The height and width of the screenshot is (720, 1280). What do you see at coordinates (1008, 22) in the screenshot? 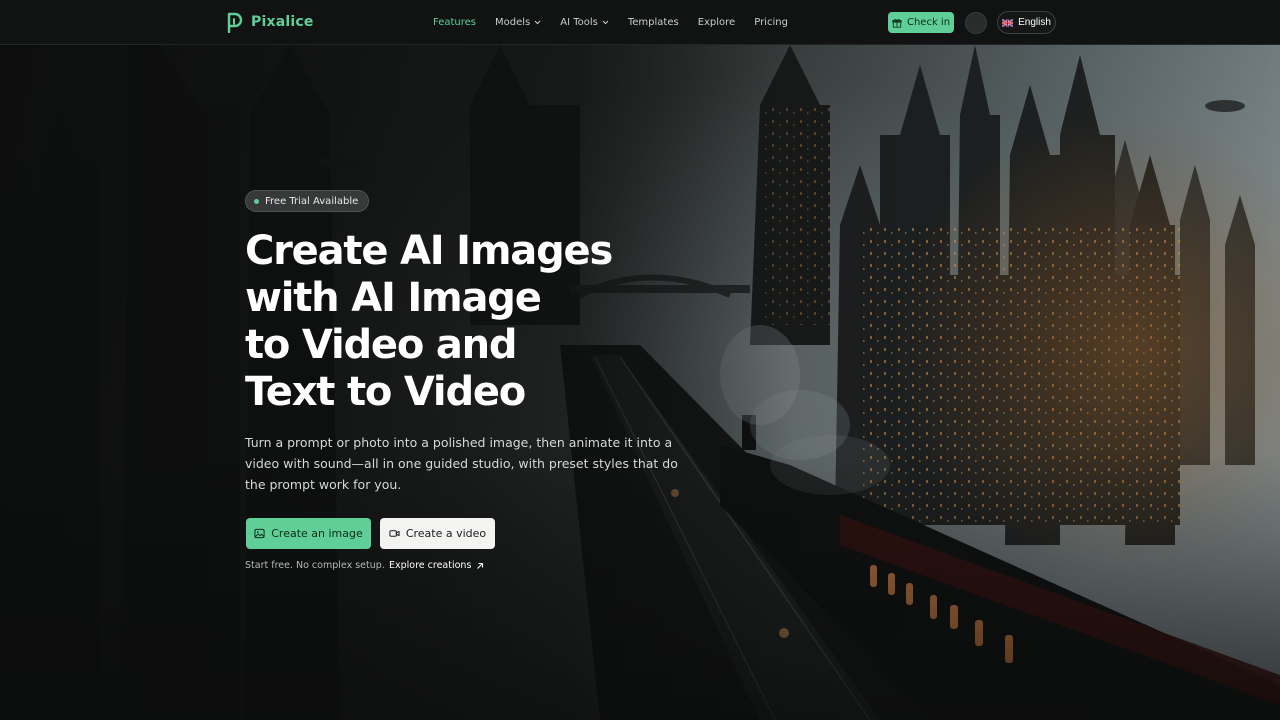
I see `uk-flag-icon` at bounding box center [1008, 22].